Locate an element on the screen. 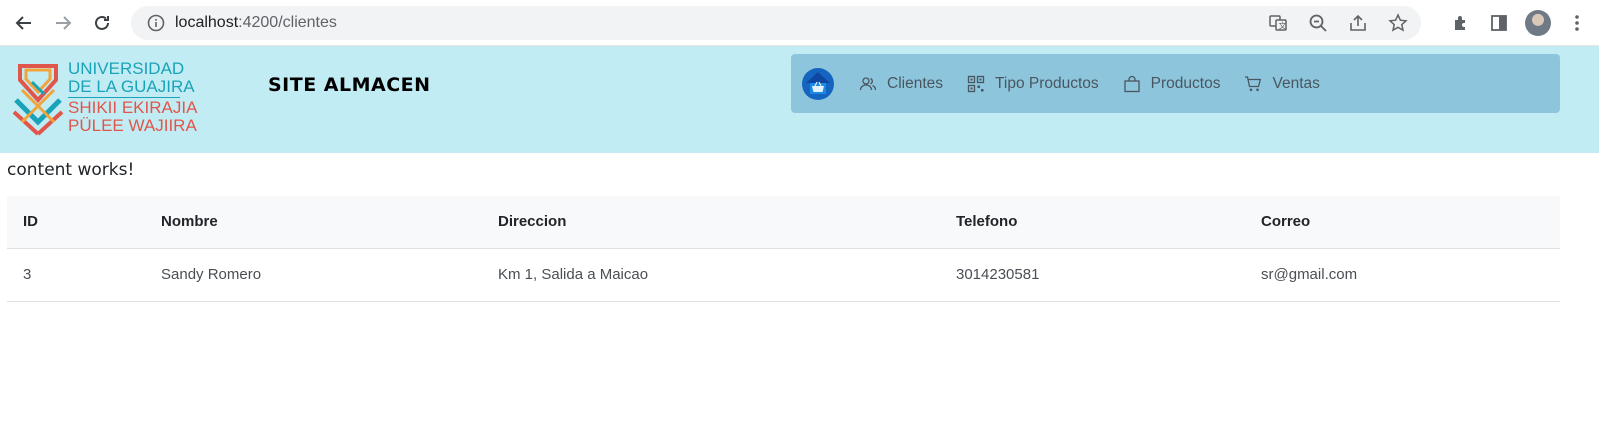  url-text: localhost:4200/clientes is located at coordinates (712, 23).